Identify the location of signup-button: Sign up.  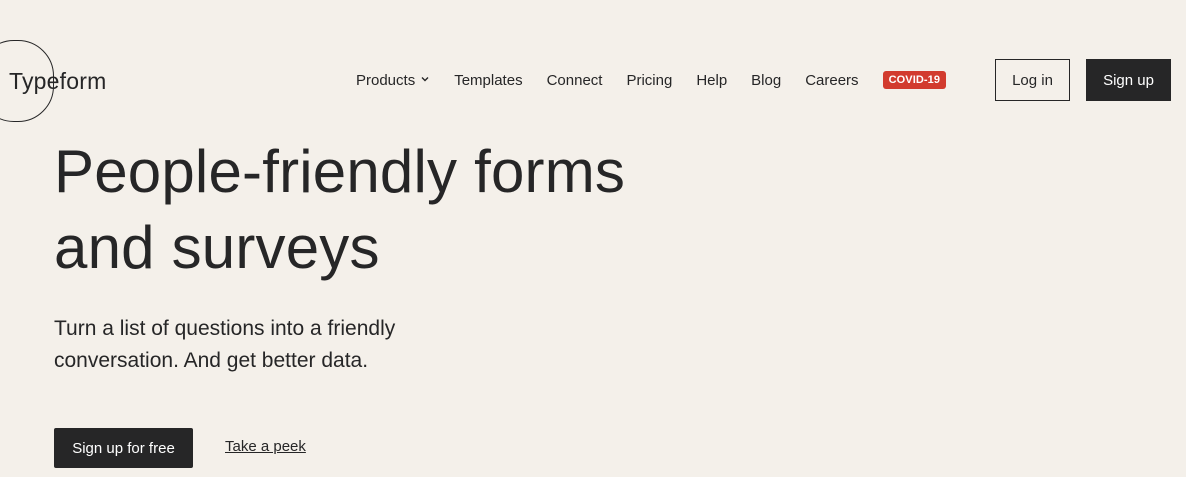
(1128, 80).